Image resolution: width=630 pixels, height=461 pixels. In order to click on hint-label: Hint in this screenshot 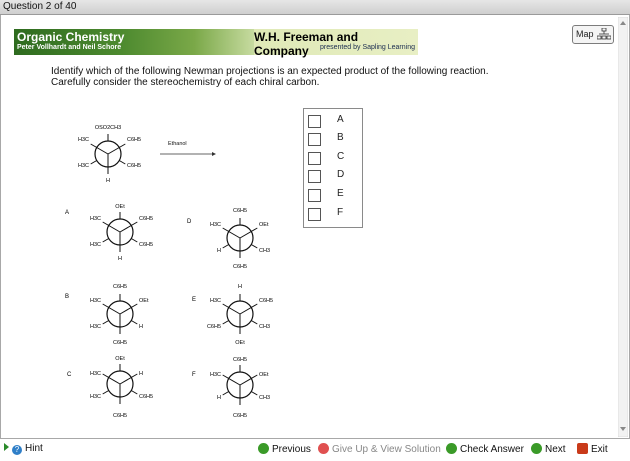, I will do `click(34, 448)`.